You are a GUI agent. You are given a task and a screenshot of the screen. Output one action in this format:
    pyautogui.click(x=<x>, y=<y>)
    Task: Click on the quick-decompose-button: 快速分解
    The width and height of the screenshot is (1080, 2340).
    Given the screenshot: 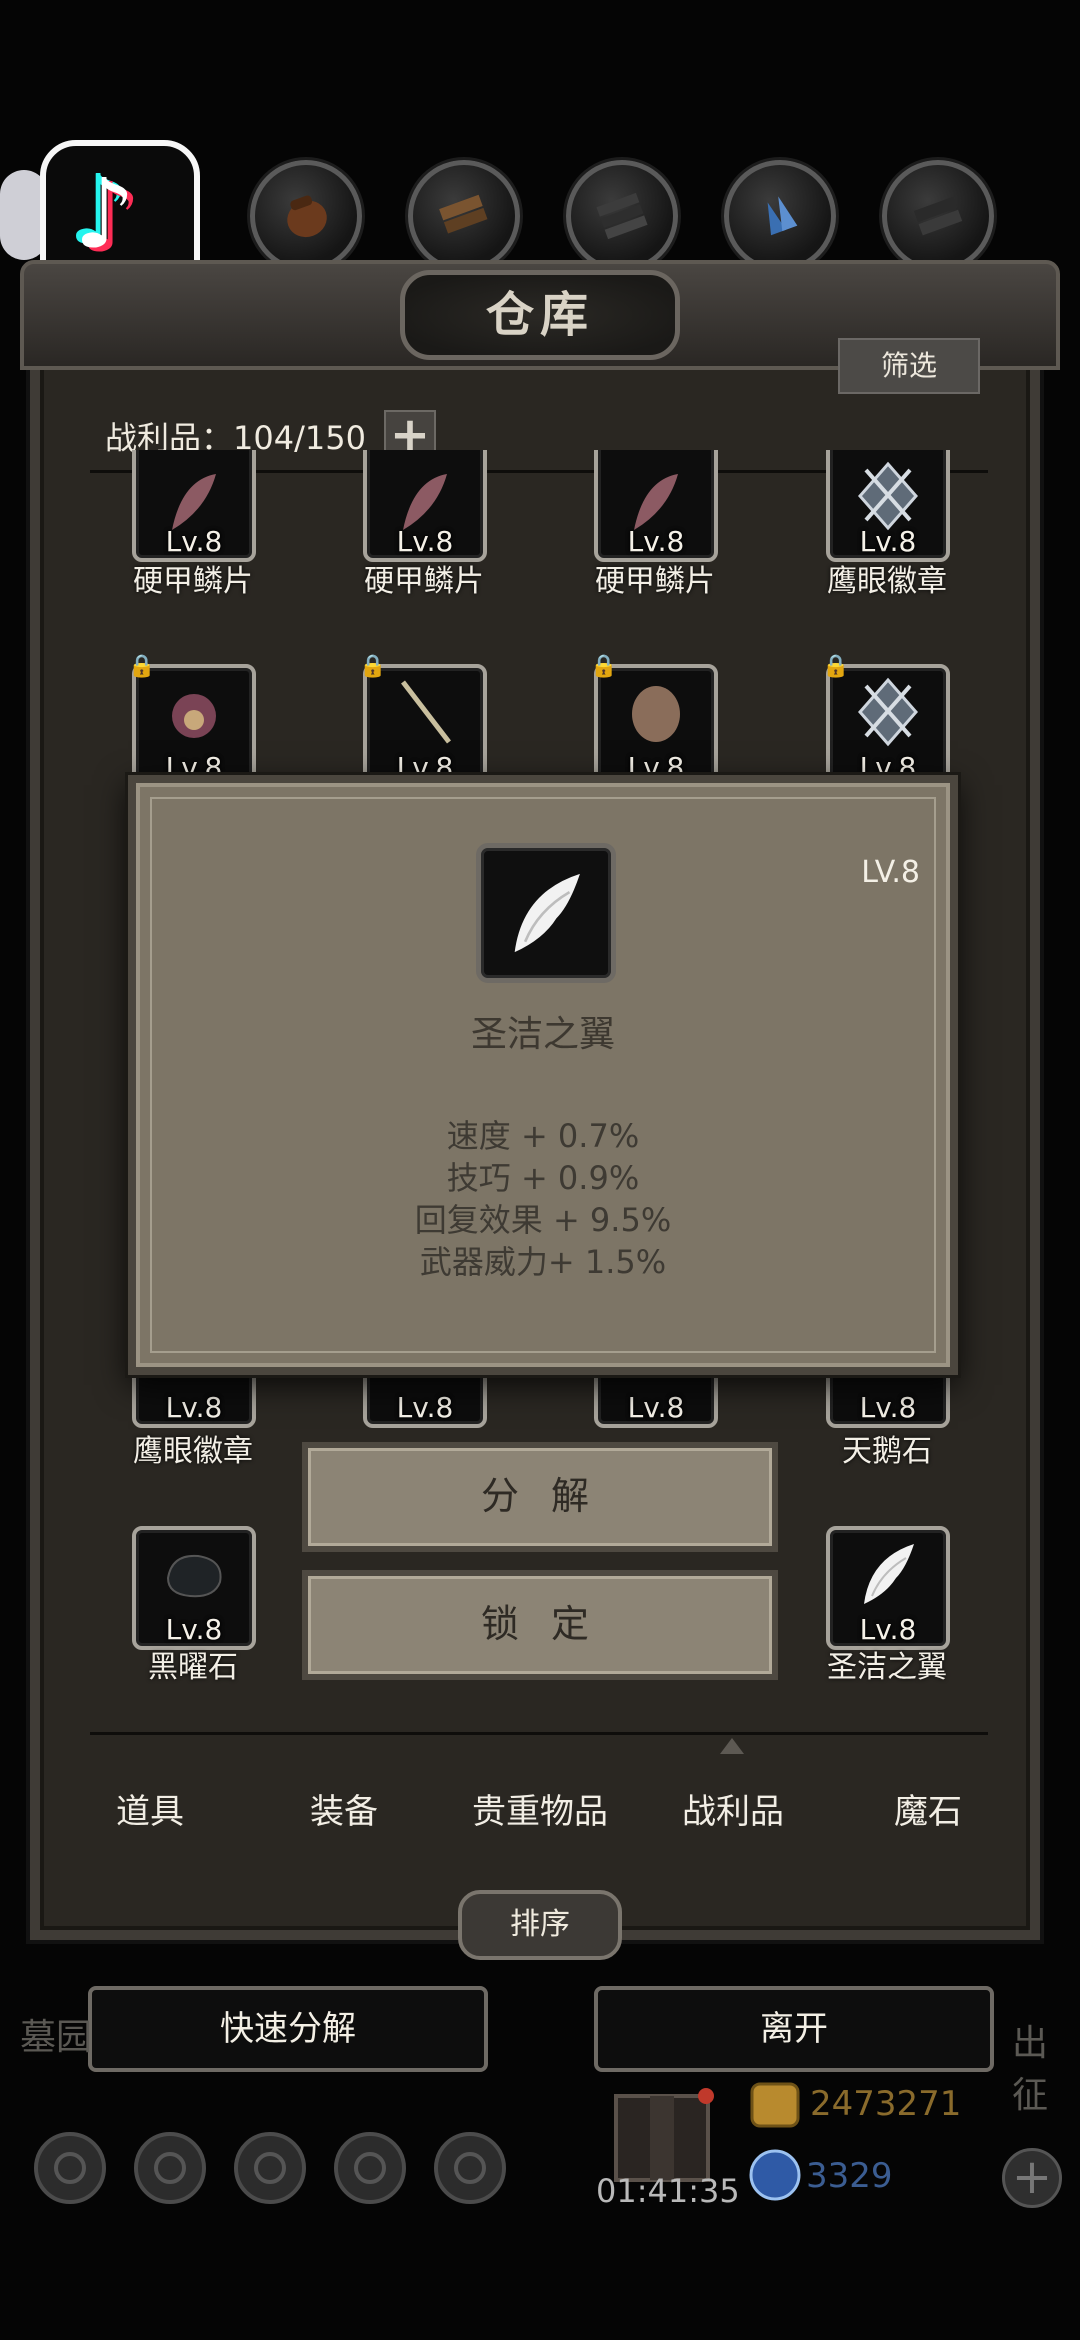 What is the action you would take?
    pyautogui.click(x=288, y=2029)
    